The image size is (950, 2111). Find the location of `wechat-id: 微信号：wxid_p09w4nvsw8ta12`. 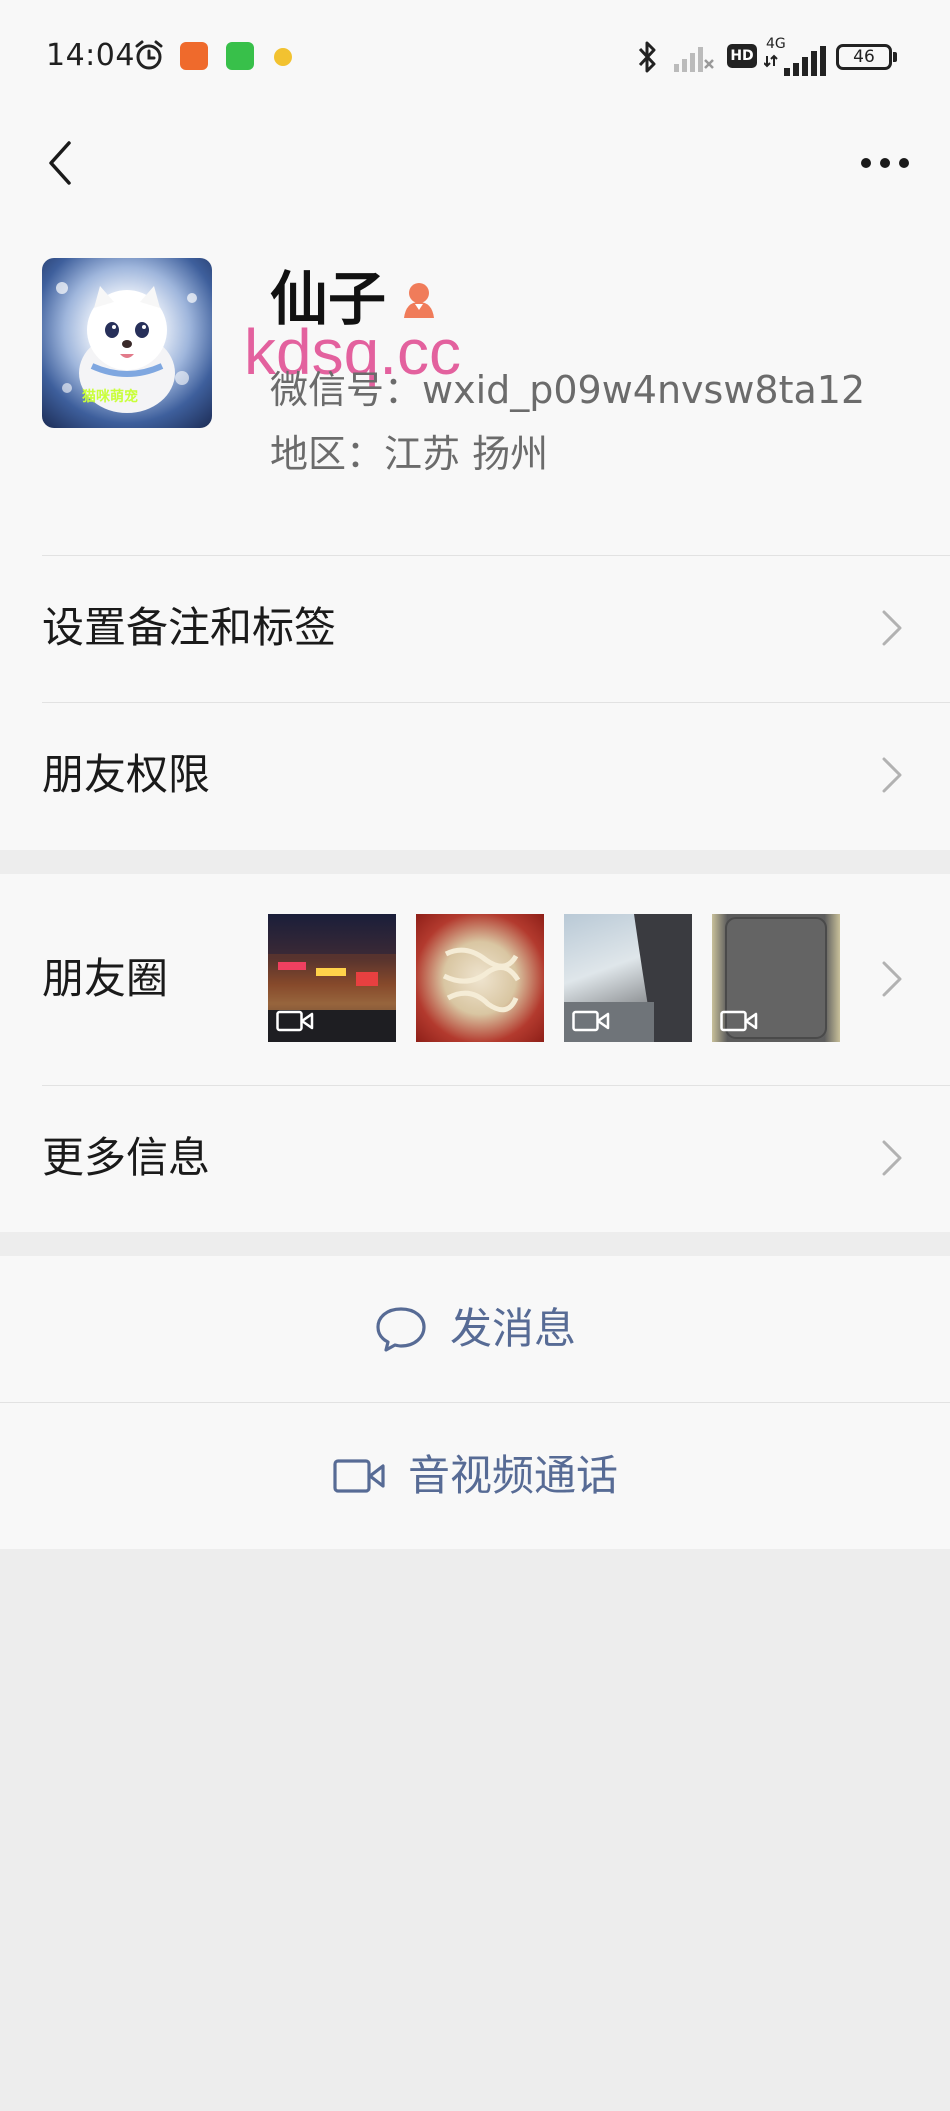

wechat-id: 微信号：wxid_p09w4nvsw8ta12 is located at coordinates (568, 390).